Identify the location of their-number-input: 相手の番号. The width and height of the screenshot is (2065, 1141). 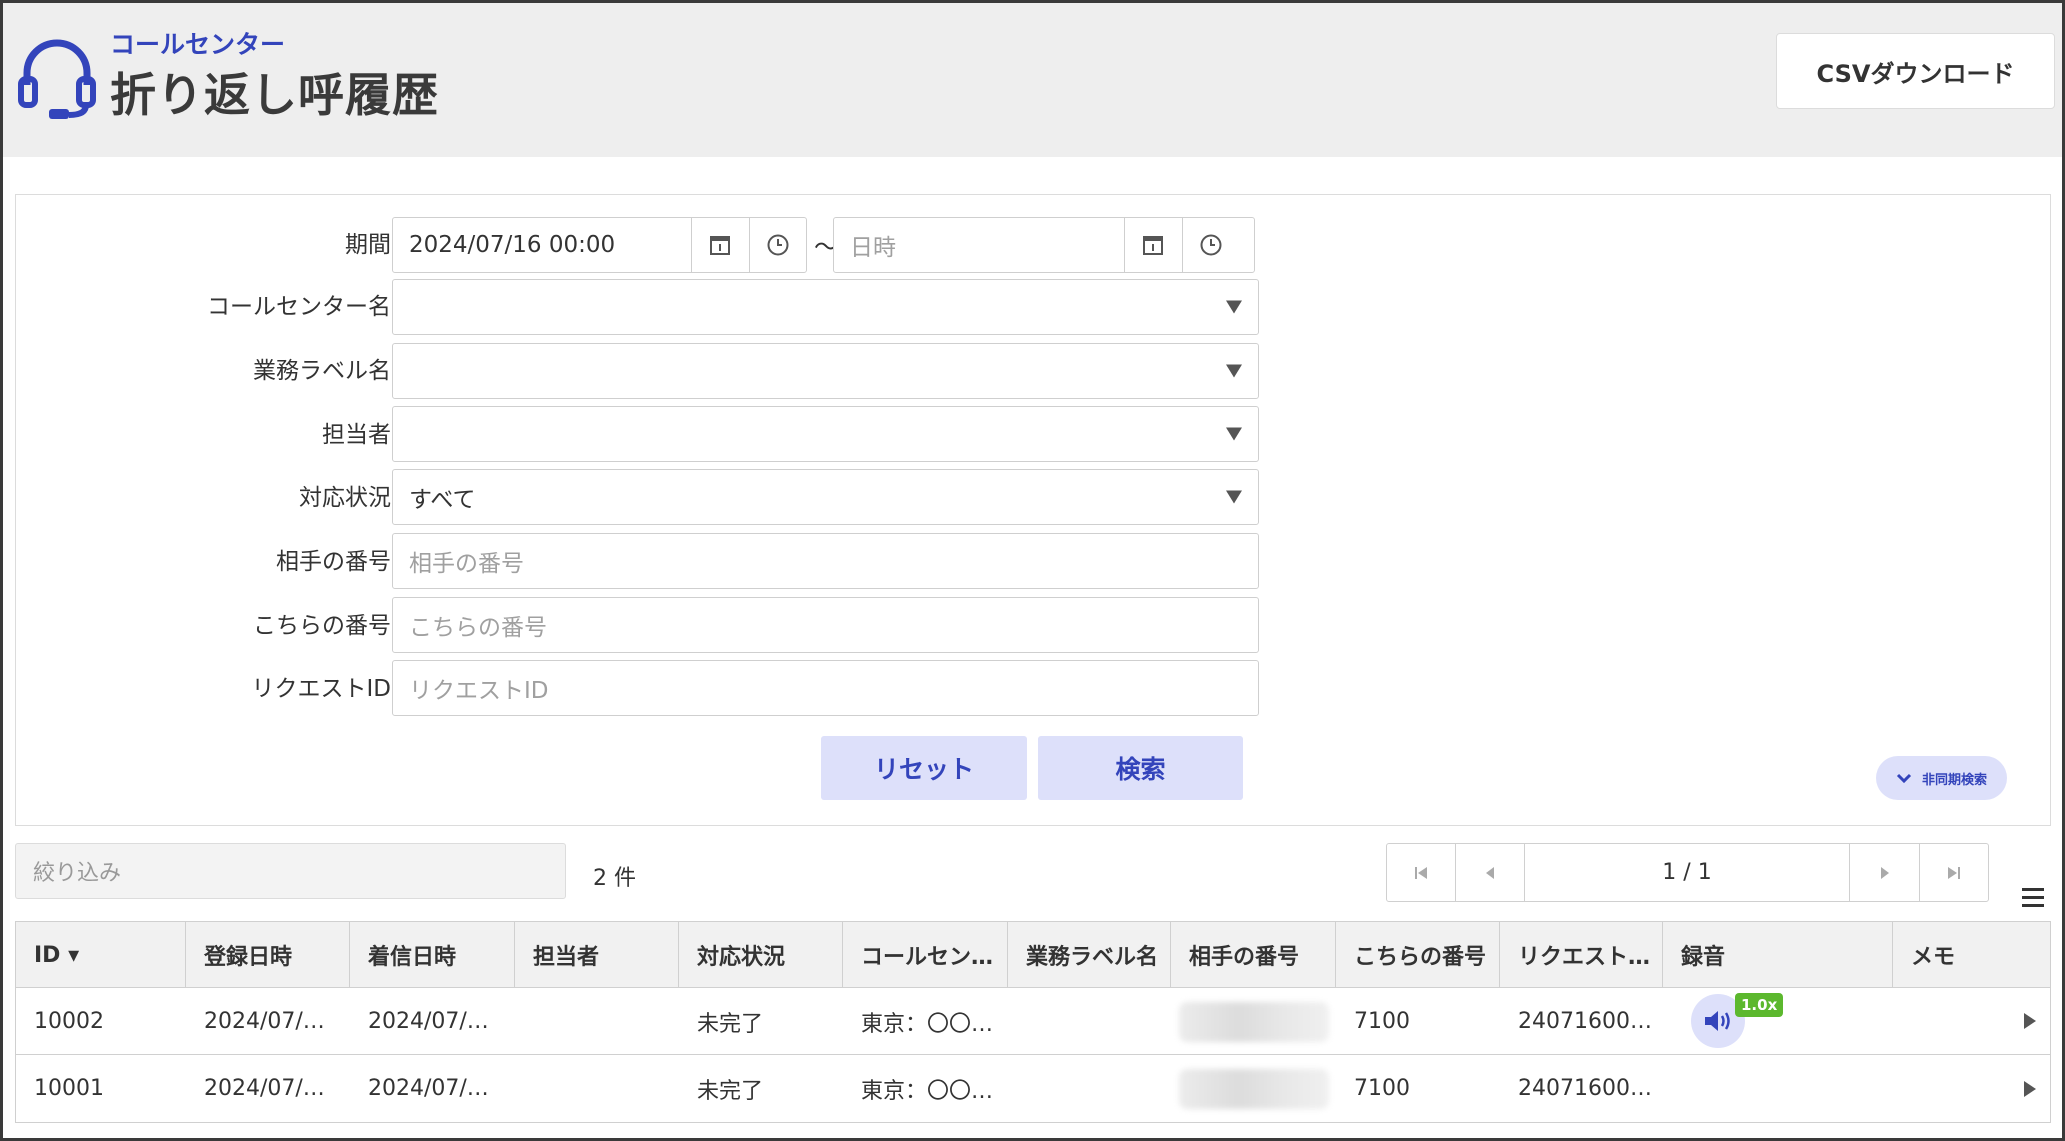
(825, 561).